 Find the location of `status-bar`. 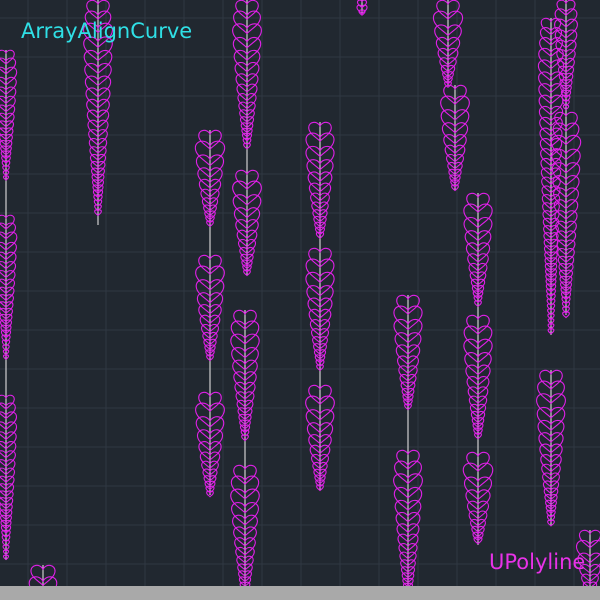

status-bar is located at coordinates (300, 593).